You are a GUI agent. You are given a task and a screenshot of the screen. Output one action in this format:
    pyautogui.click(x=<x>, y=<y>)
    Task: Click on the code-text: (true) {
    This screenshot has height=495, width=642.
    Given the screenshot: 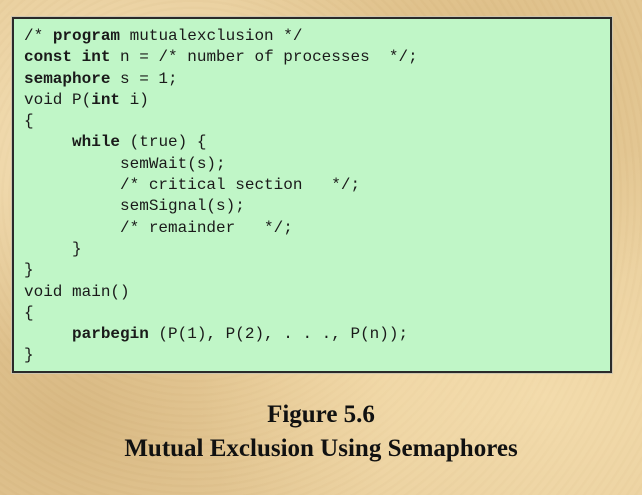 What is the action you would take?
    pyautogui.click(x=163, y=142)
    